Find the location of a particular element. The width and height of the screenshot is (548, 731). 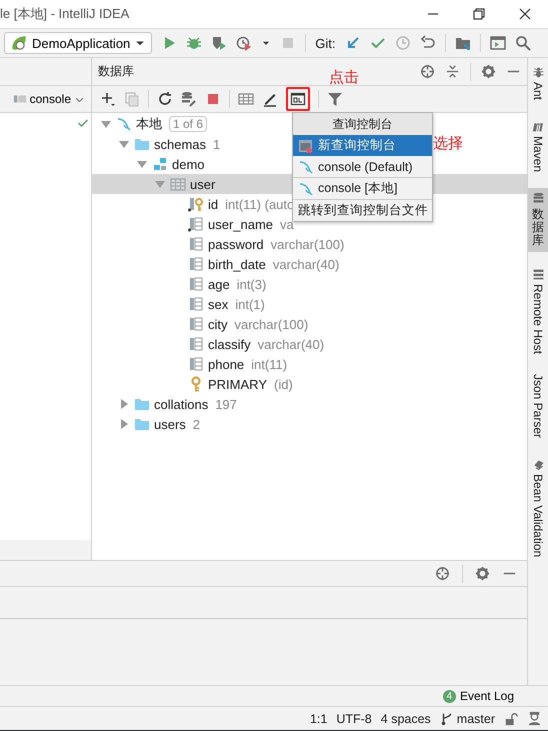

tree-item: birth_date varchar(40) is located at coordinates (256, 264).